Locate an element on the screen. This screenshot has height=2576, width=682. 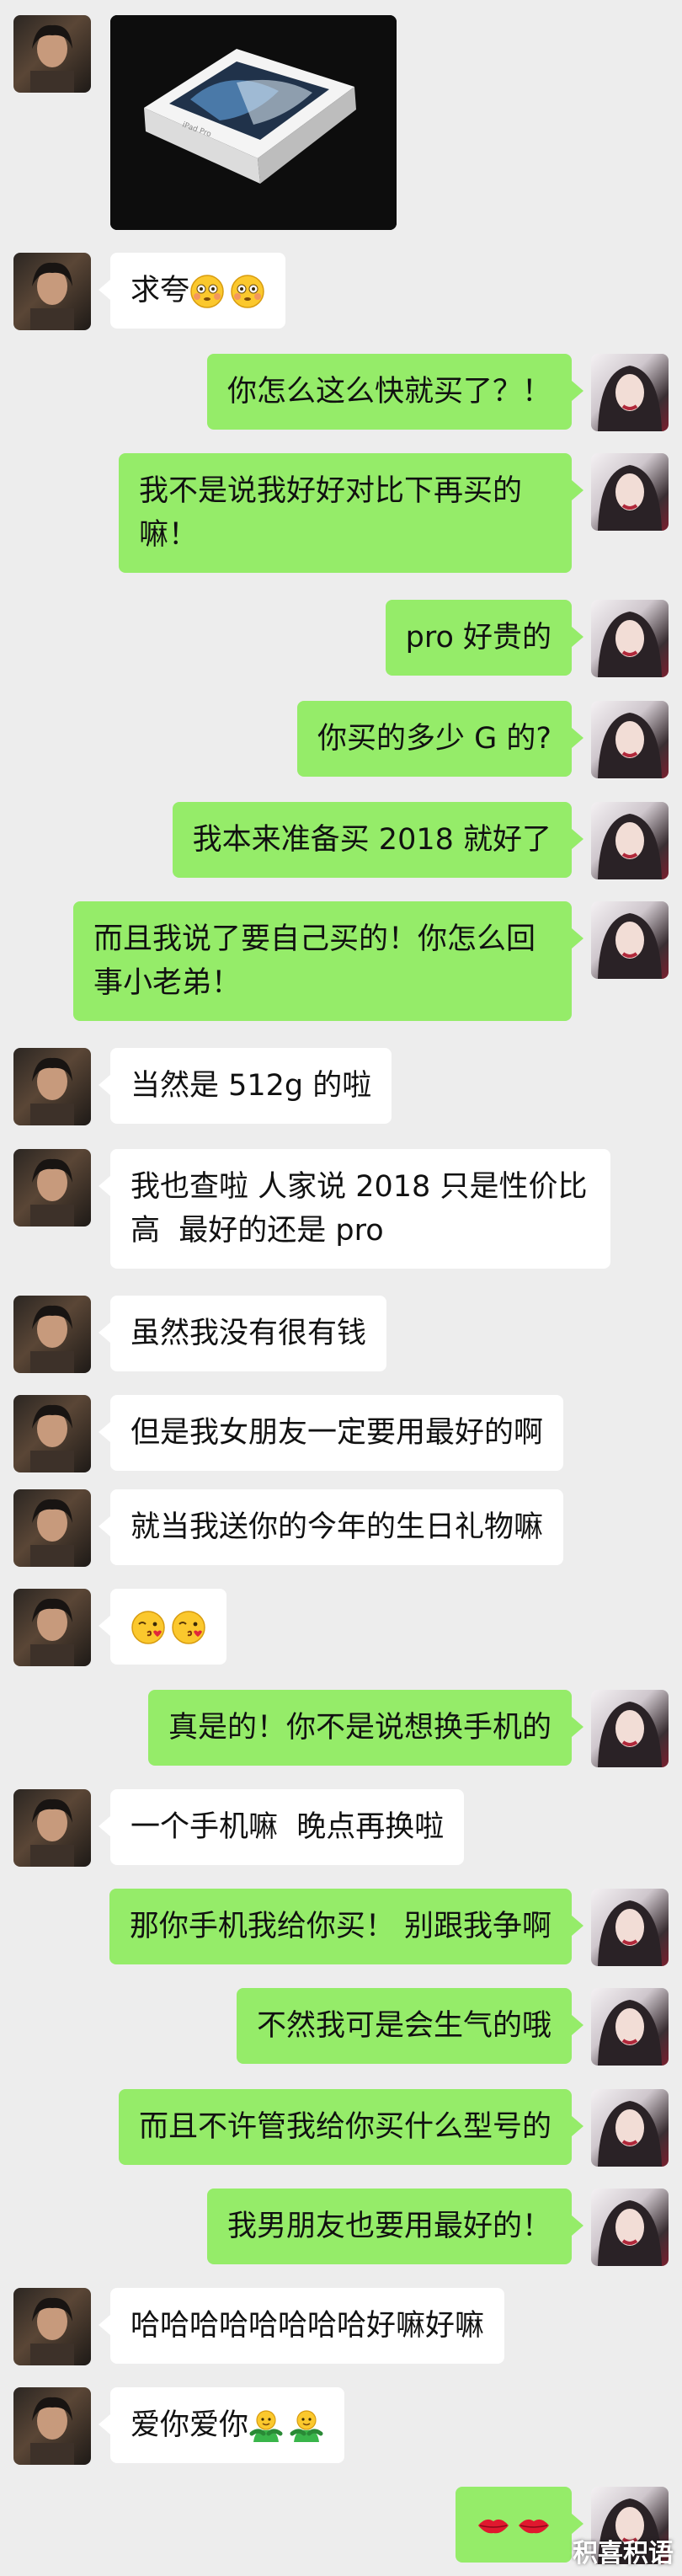
message-bubble: 而且我说了要自己买的！你怎么回事小老弟！ is located at coordinates (328, 961).